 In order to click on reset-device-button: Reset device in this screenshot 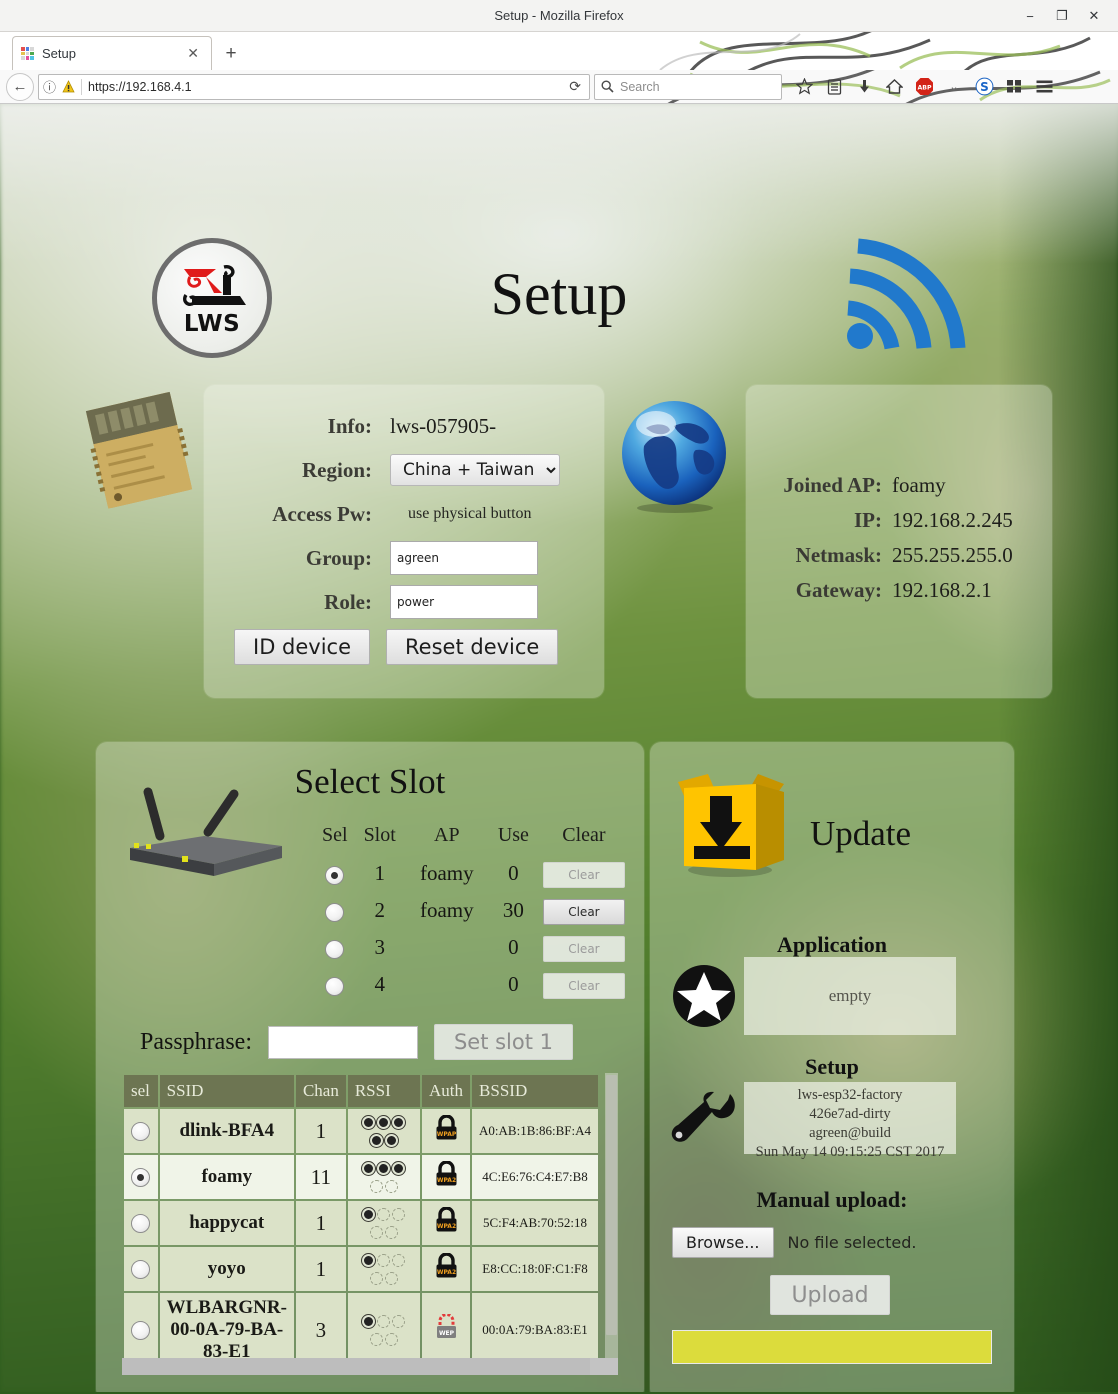, I will do `click(472, 647)`.